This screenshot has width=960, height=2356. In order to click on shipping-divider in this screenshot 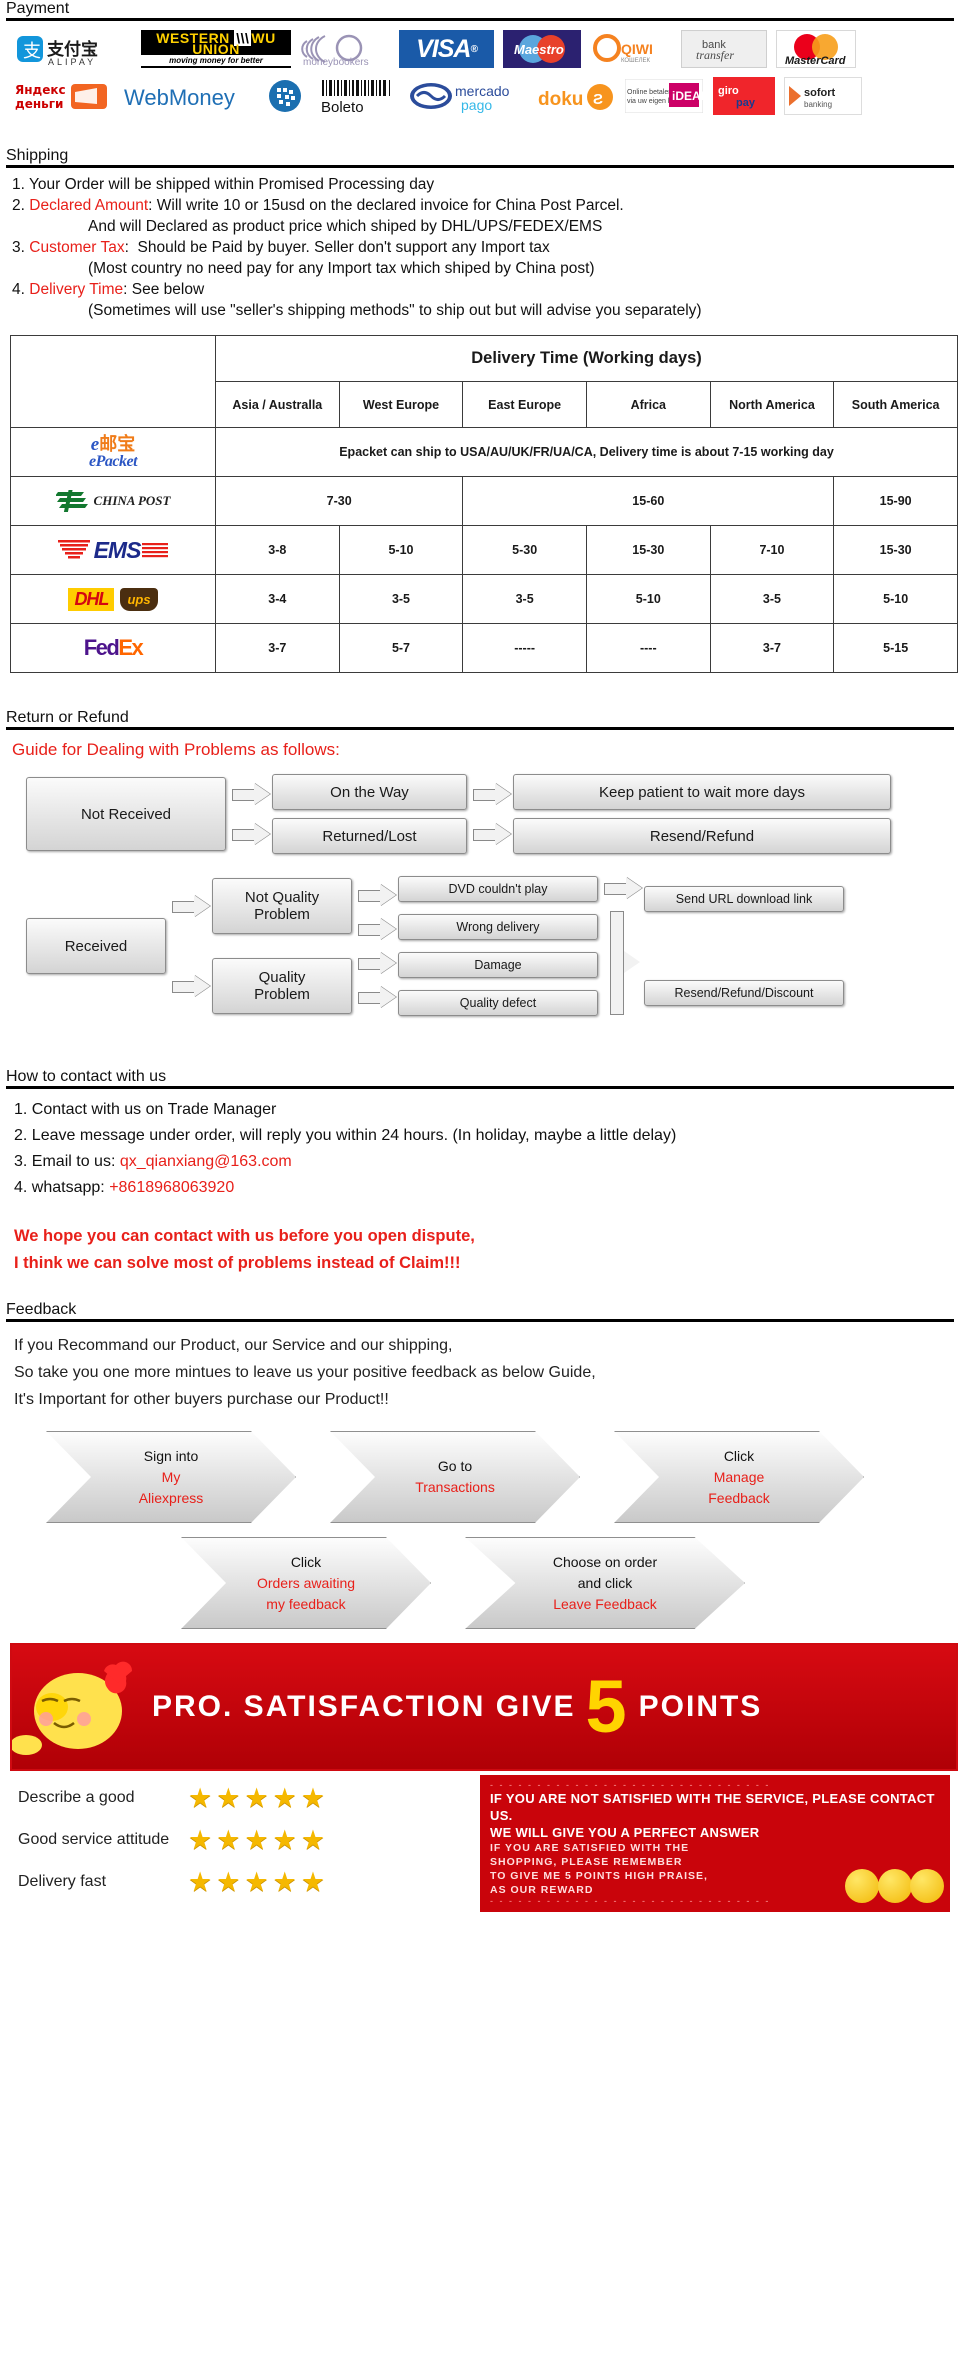, I will do `click(480, 166)`.